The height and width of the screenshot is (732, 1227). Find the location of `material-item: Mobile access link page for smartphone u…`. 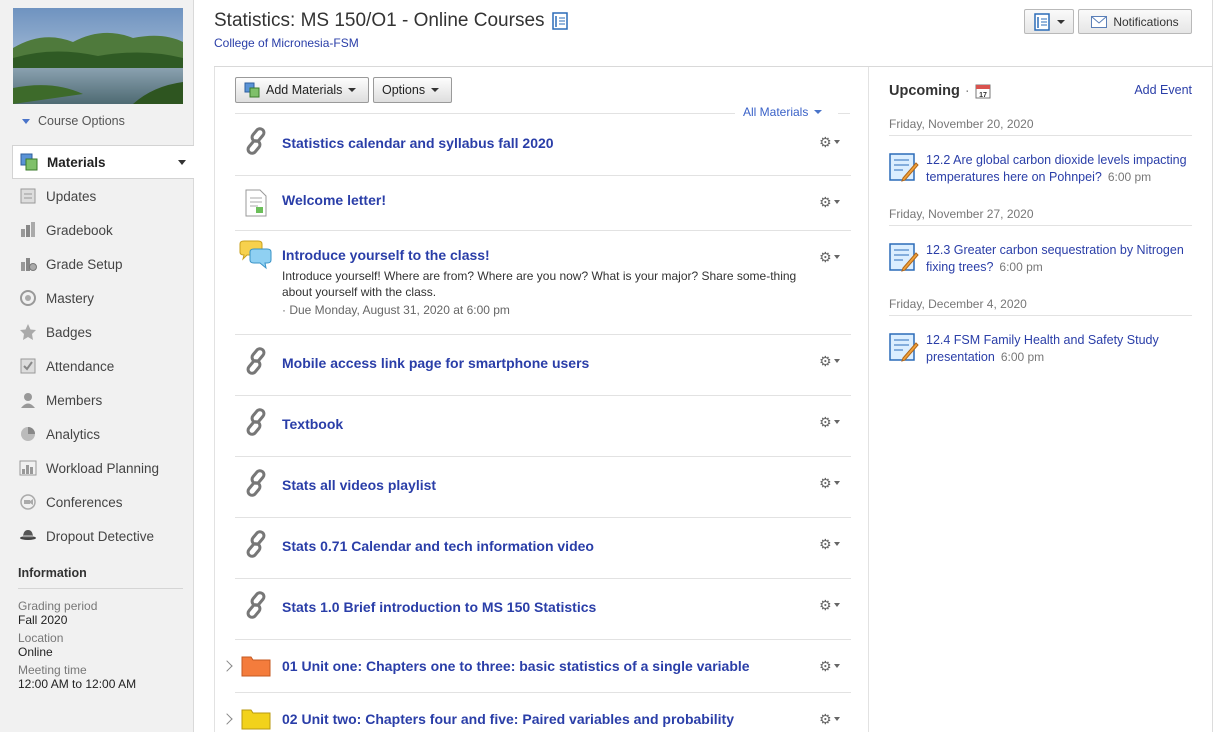

material-item: Mobile access link page for smartphone u… is located at coordinates (543, 365).